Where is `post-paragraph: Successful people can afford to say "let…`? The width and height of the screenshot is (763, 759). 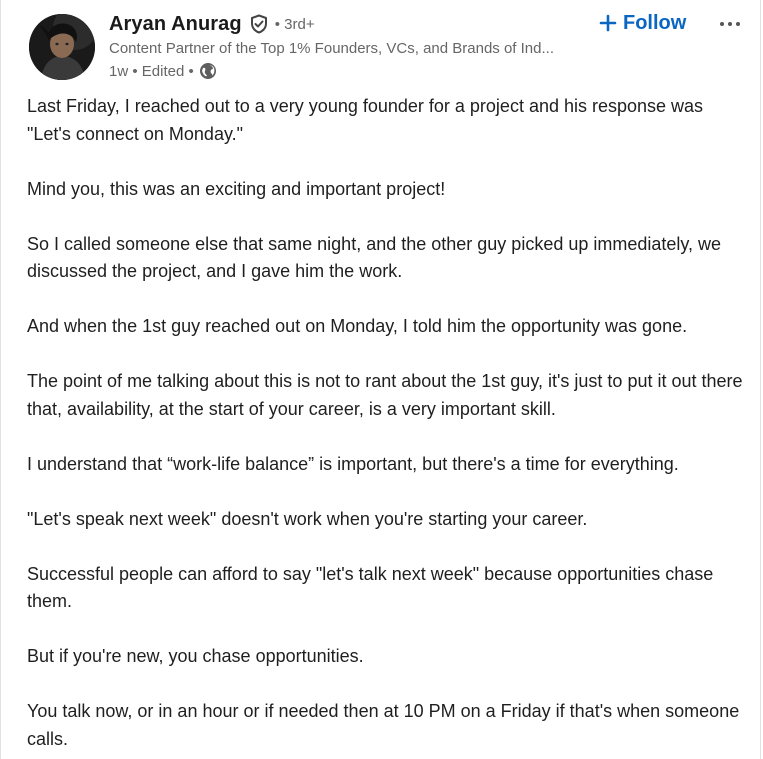
post-paragraph: Successful people can afford to say "let… is located at coordinates (370, 587).